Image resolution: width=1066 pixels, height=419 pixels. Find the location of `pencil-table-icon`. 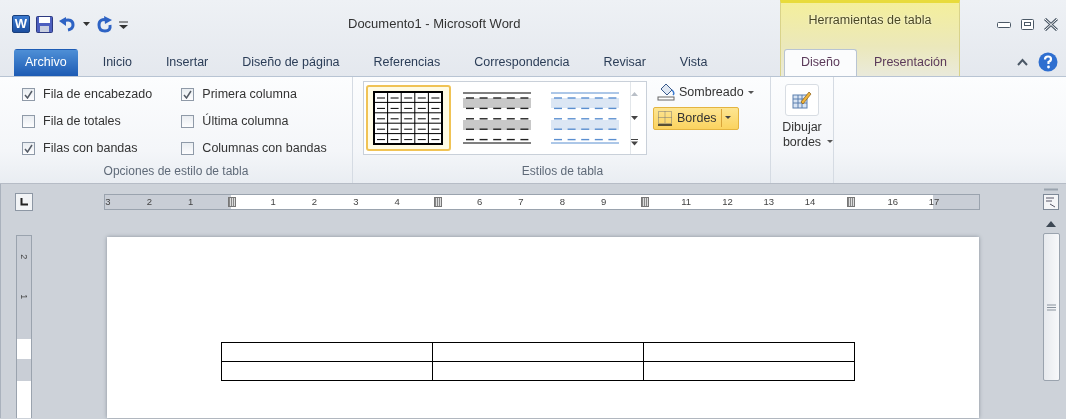

pencil-table-icon is located at coordinates (802, 100).